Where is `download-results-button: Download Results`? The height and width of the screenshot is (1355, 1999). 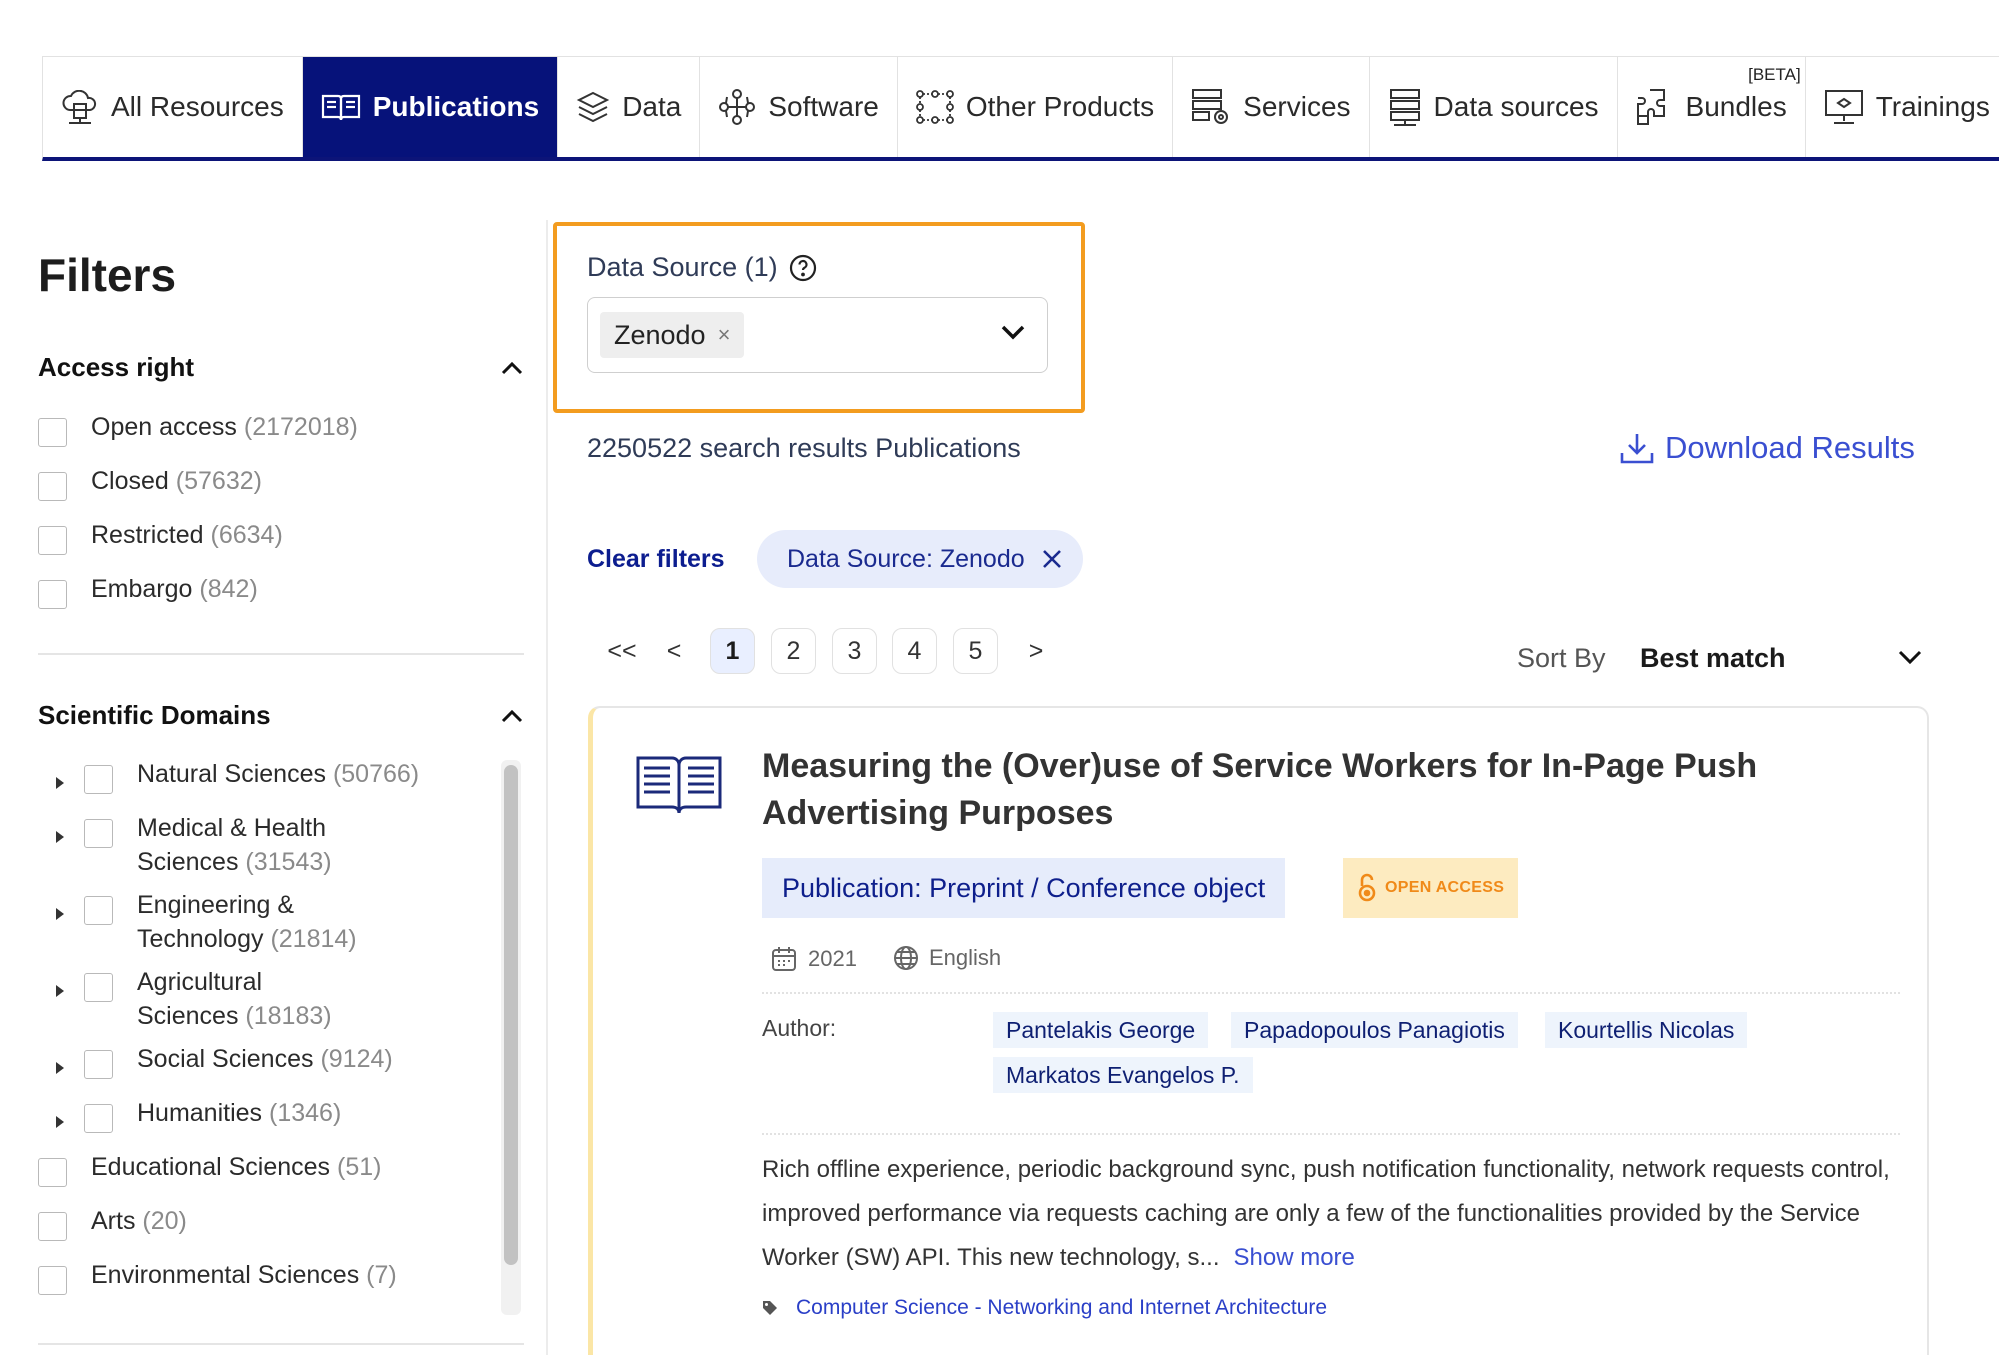
download-results-button: Download Results is located at coordinates (1767, 448).